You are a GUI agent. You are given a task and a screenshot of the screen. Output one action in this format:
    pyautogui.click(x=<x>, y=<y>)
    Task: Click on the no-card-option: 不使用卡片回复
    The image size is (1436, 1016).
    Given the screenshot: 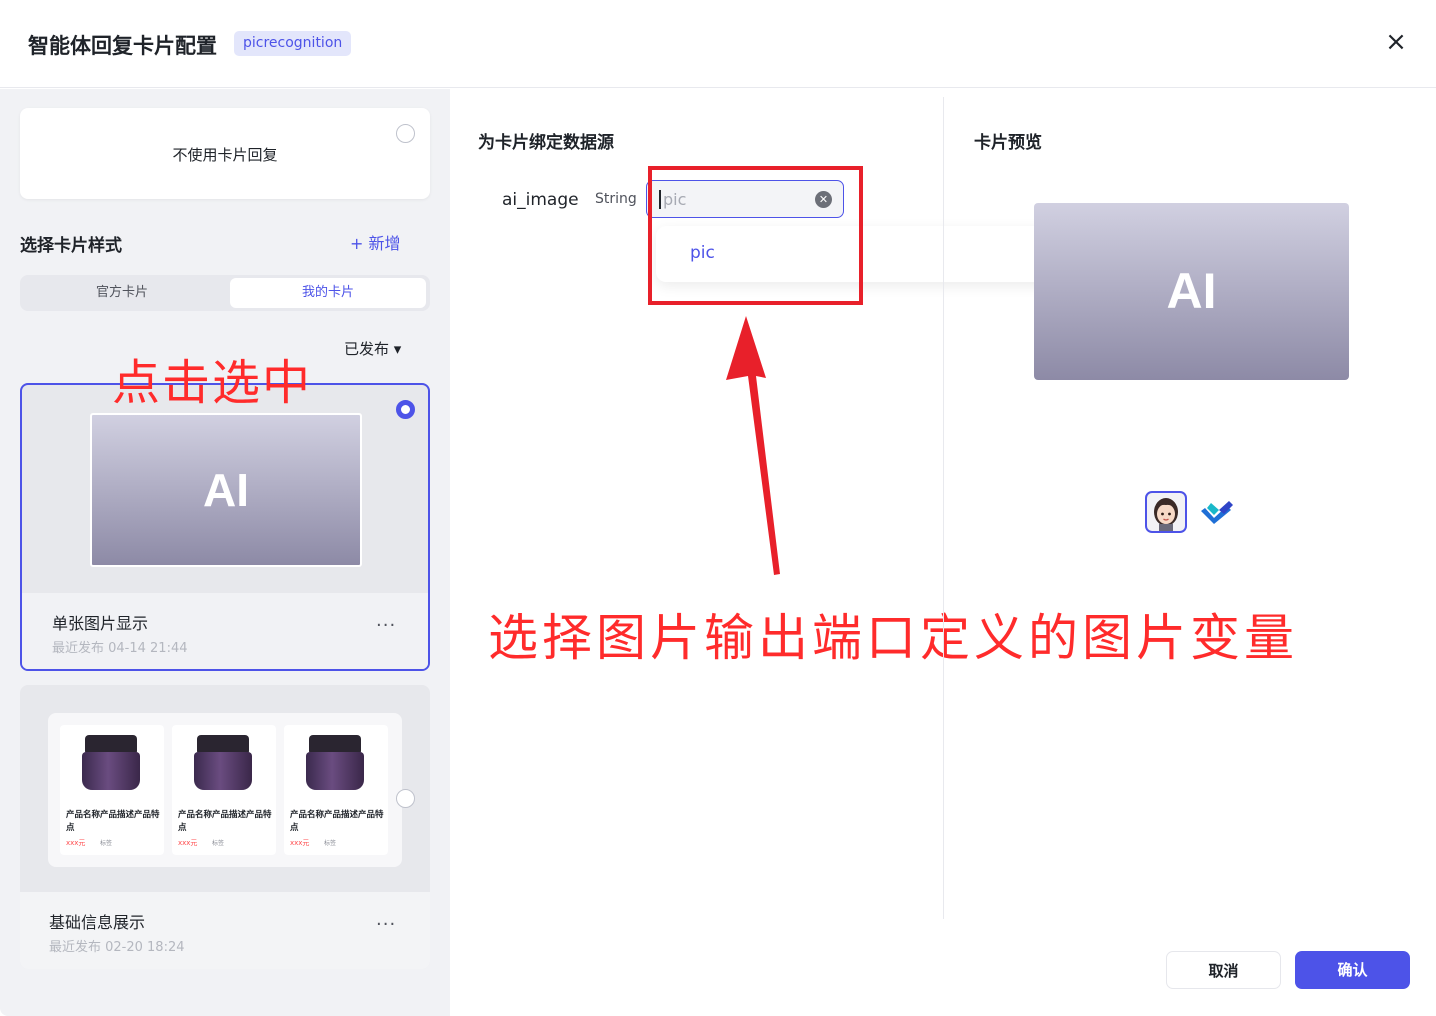 What is the action you would take?
    pyautogui.click(x=225, y=153)
    